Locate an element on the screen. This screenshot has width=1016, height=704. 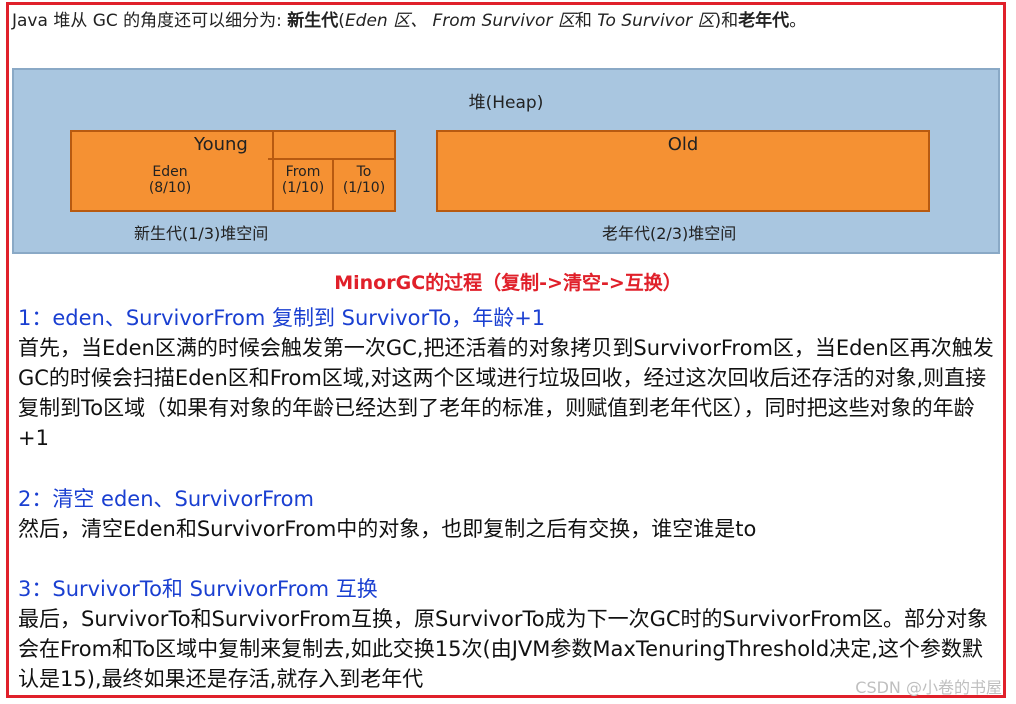
eden-cell: Eden (8/10) is located at coordinates (170, 180).